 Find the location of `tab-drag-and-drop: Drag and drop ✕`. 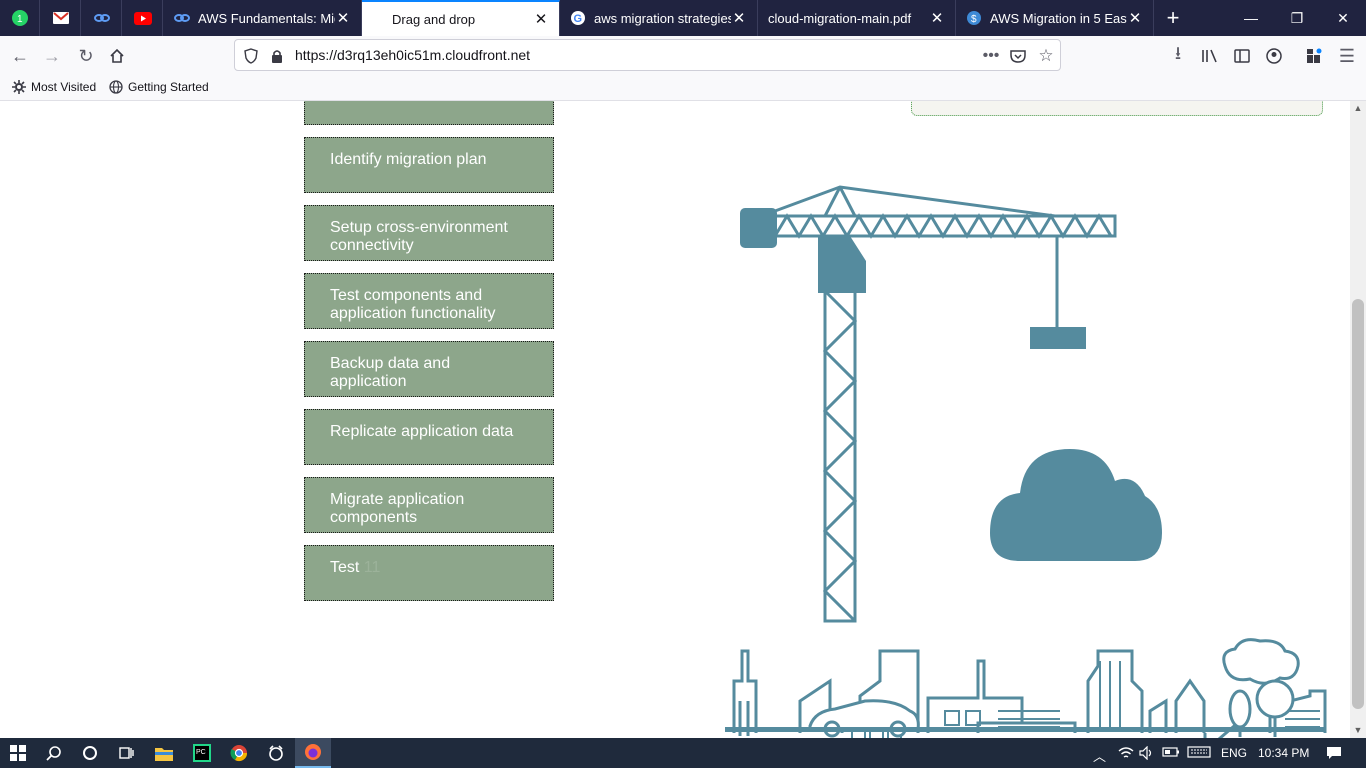

tab-drag-and-drop: Drag and drop ✕ is located at coordinates (461, 18).